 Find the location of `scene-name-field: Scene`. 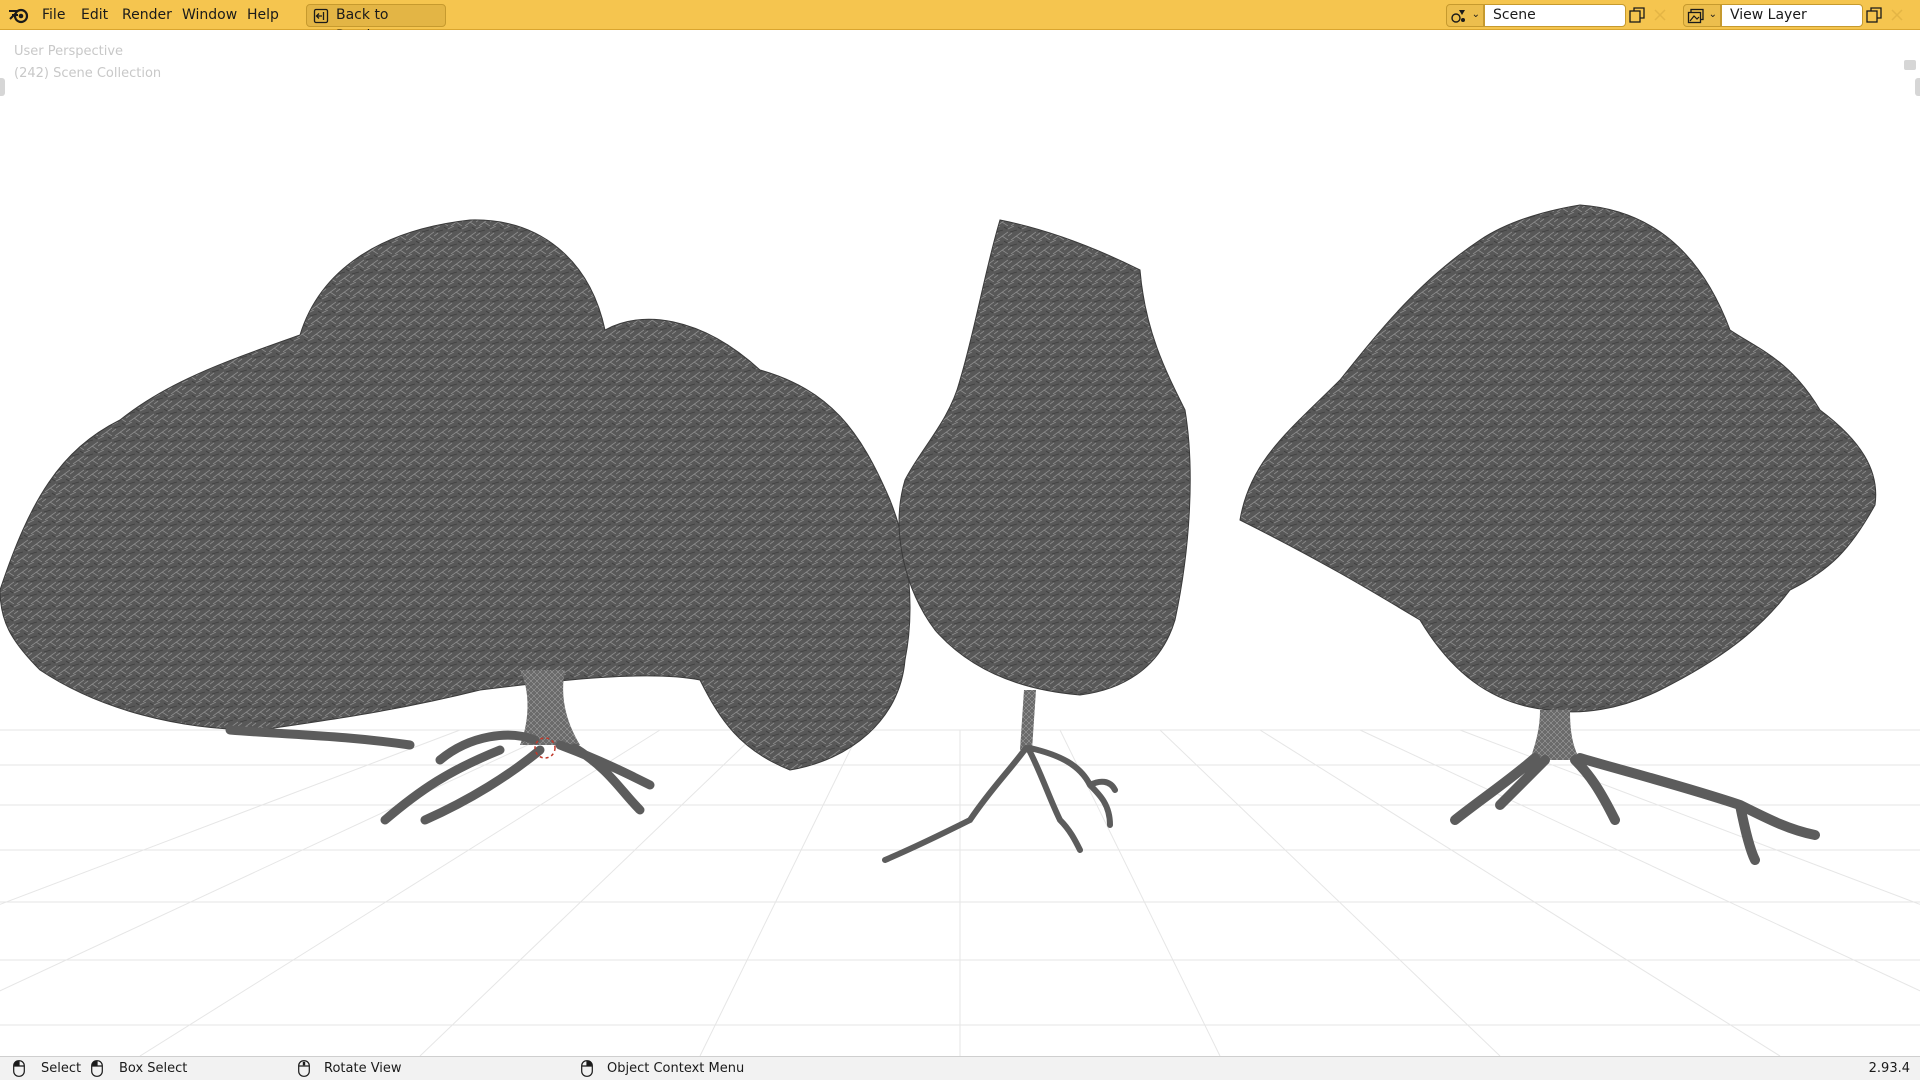

scene-name-field: Scene is located at coordinates (1555, 15).